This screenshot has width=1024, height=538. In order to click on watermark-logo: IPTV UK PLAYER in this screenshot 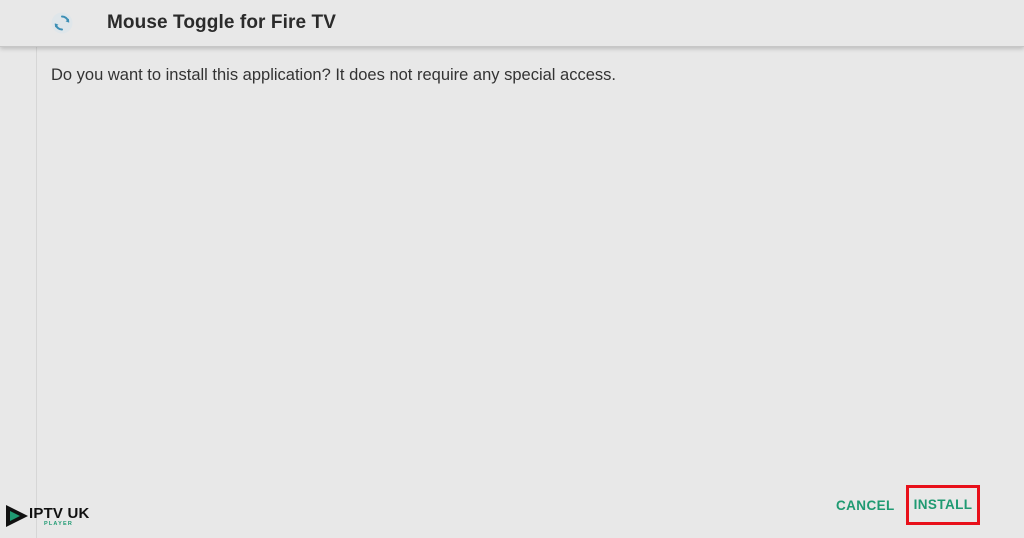, I will do `click(52, 518)`.